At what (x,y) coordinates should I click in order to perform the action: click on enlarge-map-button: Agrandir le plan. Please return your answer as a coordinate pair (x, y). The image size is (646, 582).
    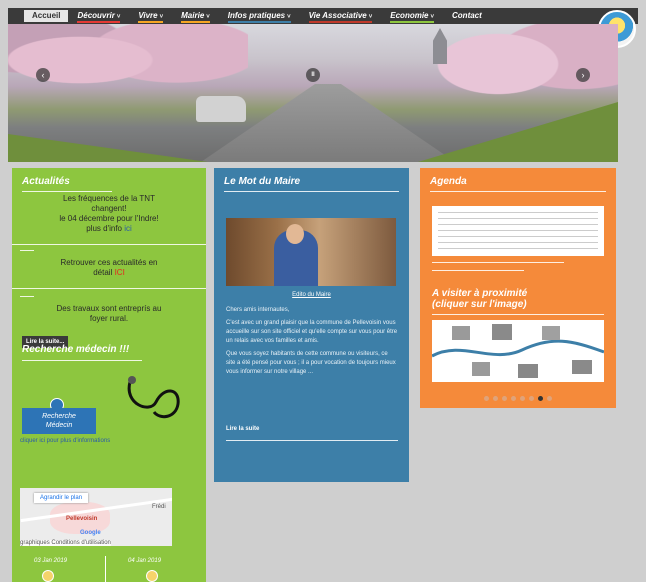
    Looking at the image, I should click on (61, 498).